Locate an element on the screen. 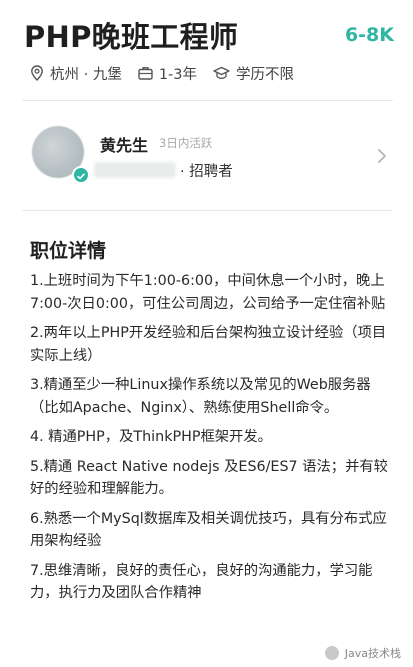 The width and height of the screenshot is (413, 667). location-text: 杭州 · 九堡 is located at coordinates (86, 74).